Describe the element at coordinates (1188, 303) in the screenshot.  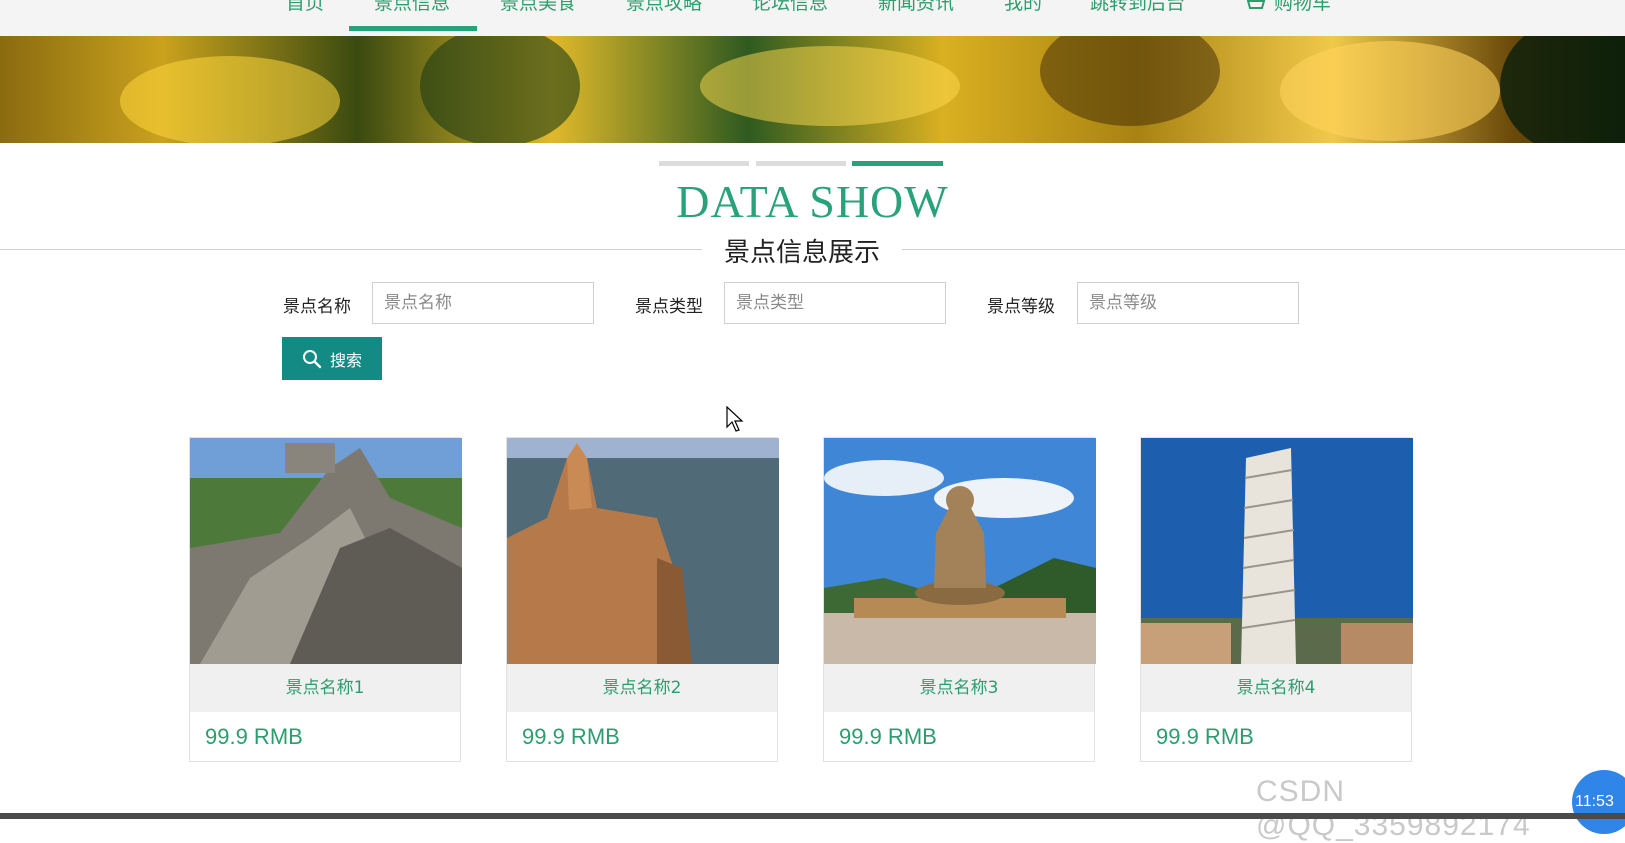
I see `level-input` at that location.